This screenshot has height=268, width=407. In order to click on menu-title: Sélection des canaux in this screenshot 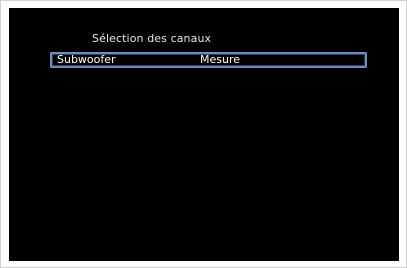, I will do `click(152, 38)`.